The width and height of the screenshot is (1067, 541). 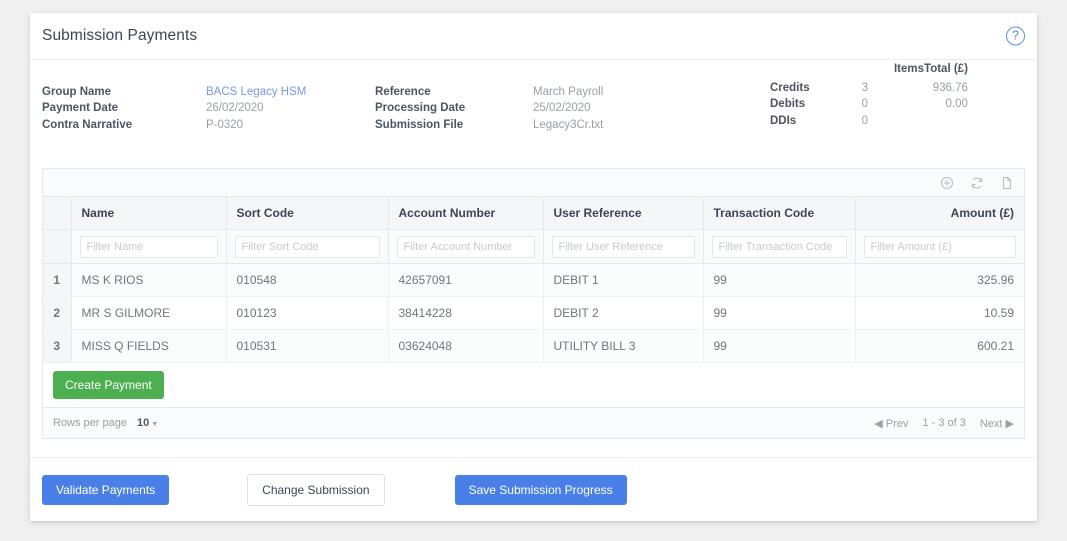 I want to click on cell-amount: 600.21, so click(x=939, y=346).